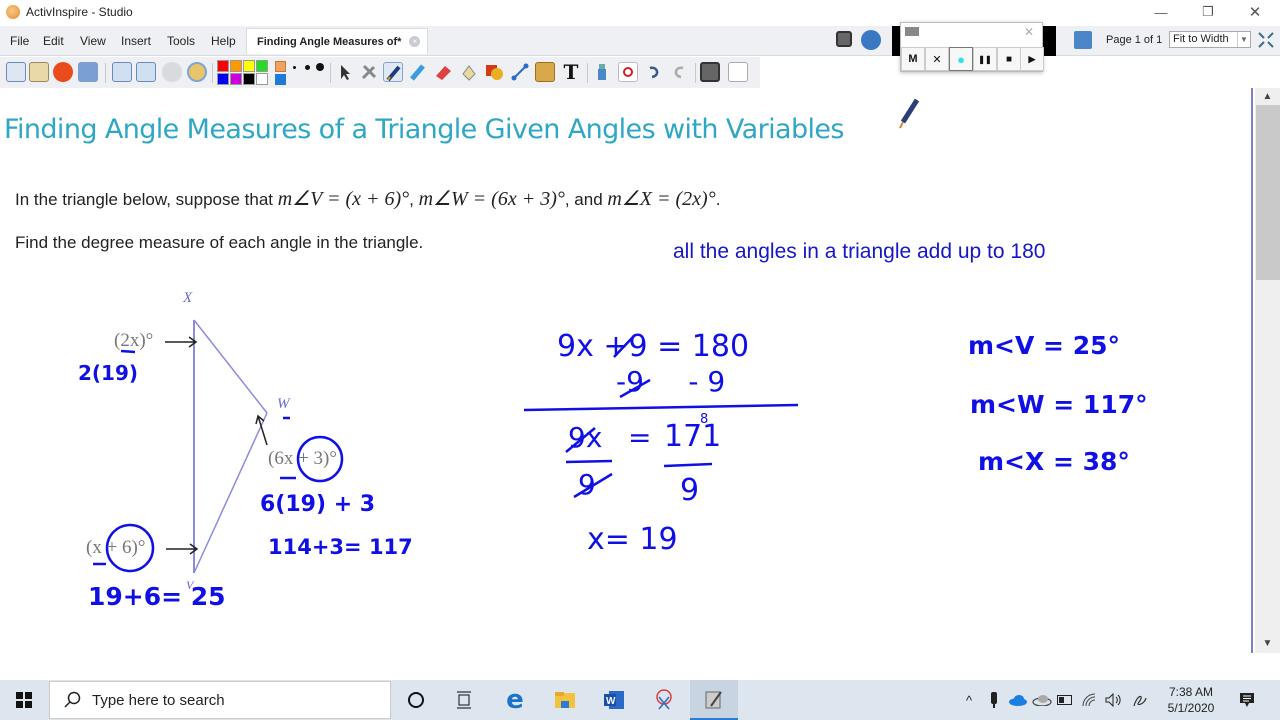 The image size is (1280, 720). What do you see at coordinates (693, 436) in the screenshot?
I see `equation-171: 171` at bounding box center [693, 436].